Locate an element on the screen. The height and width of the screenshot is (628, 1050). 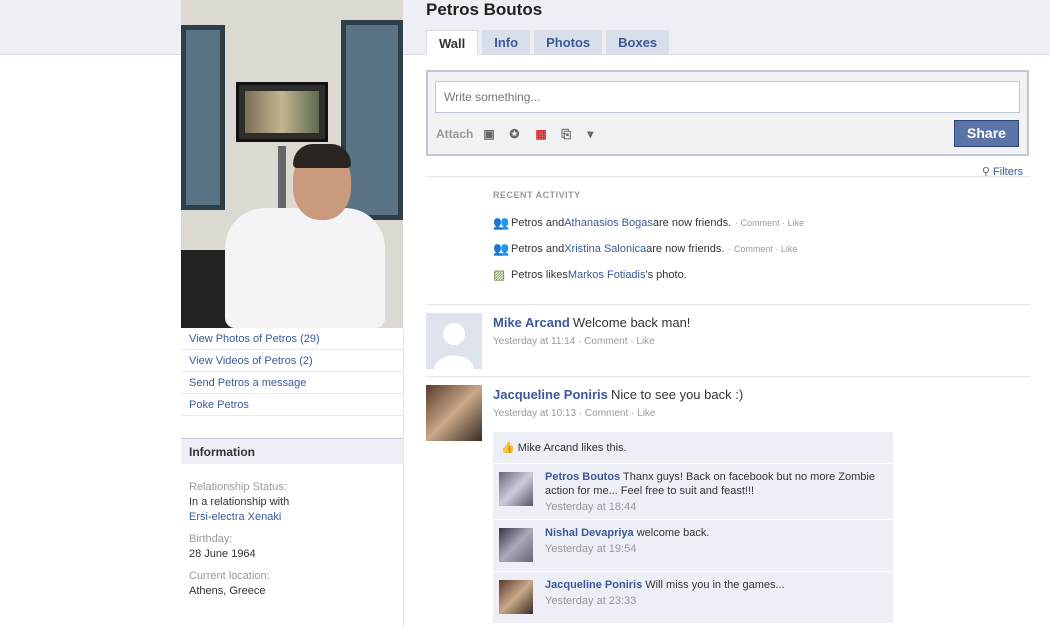
birthday-label: Birthday: is located at coordinates (211, 539).